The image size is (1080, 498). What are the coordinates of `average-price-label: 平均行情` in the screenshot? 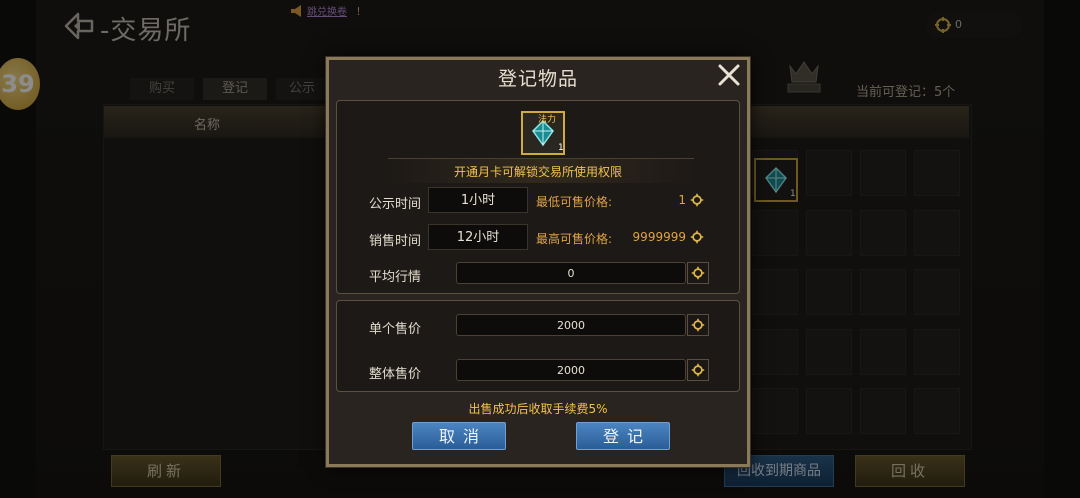 It's located at (395, 277).